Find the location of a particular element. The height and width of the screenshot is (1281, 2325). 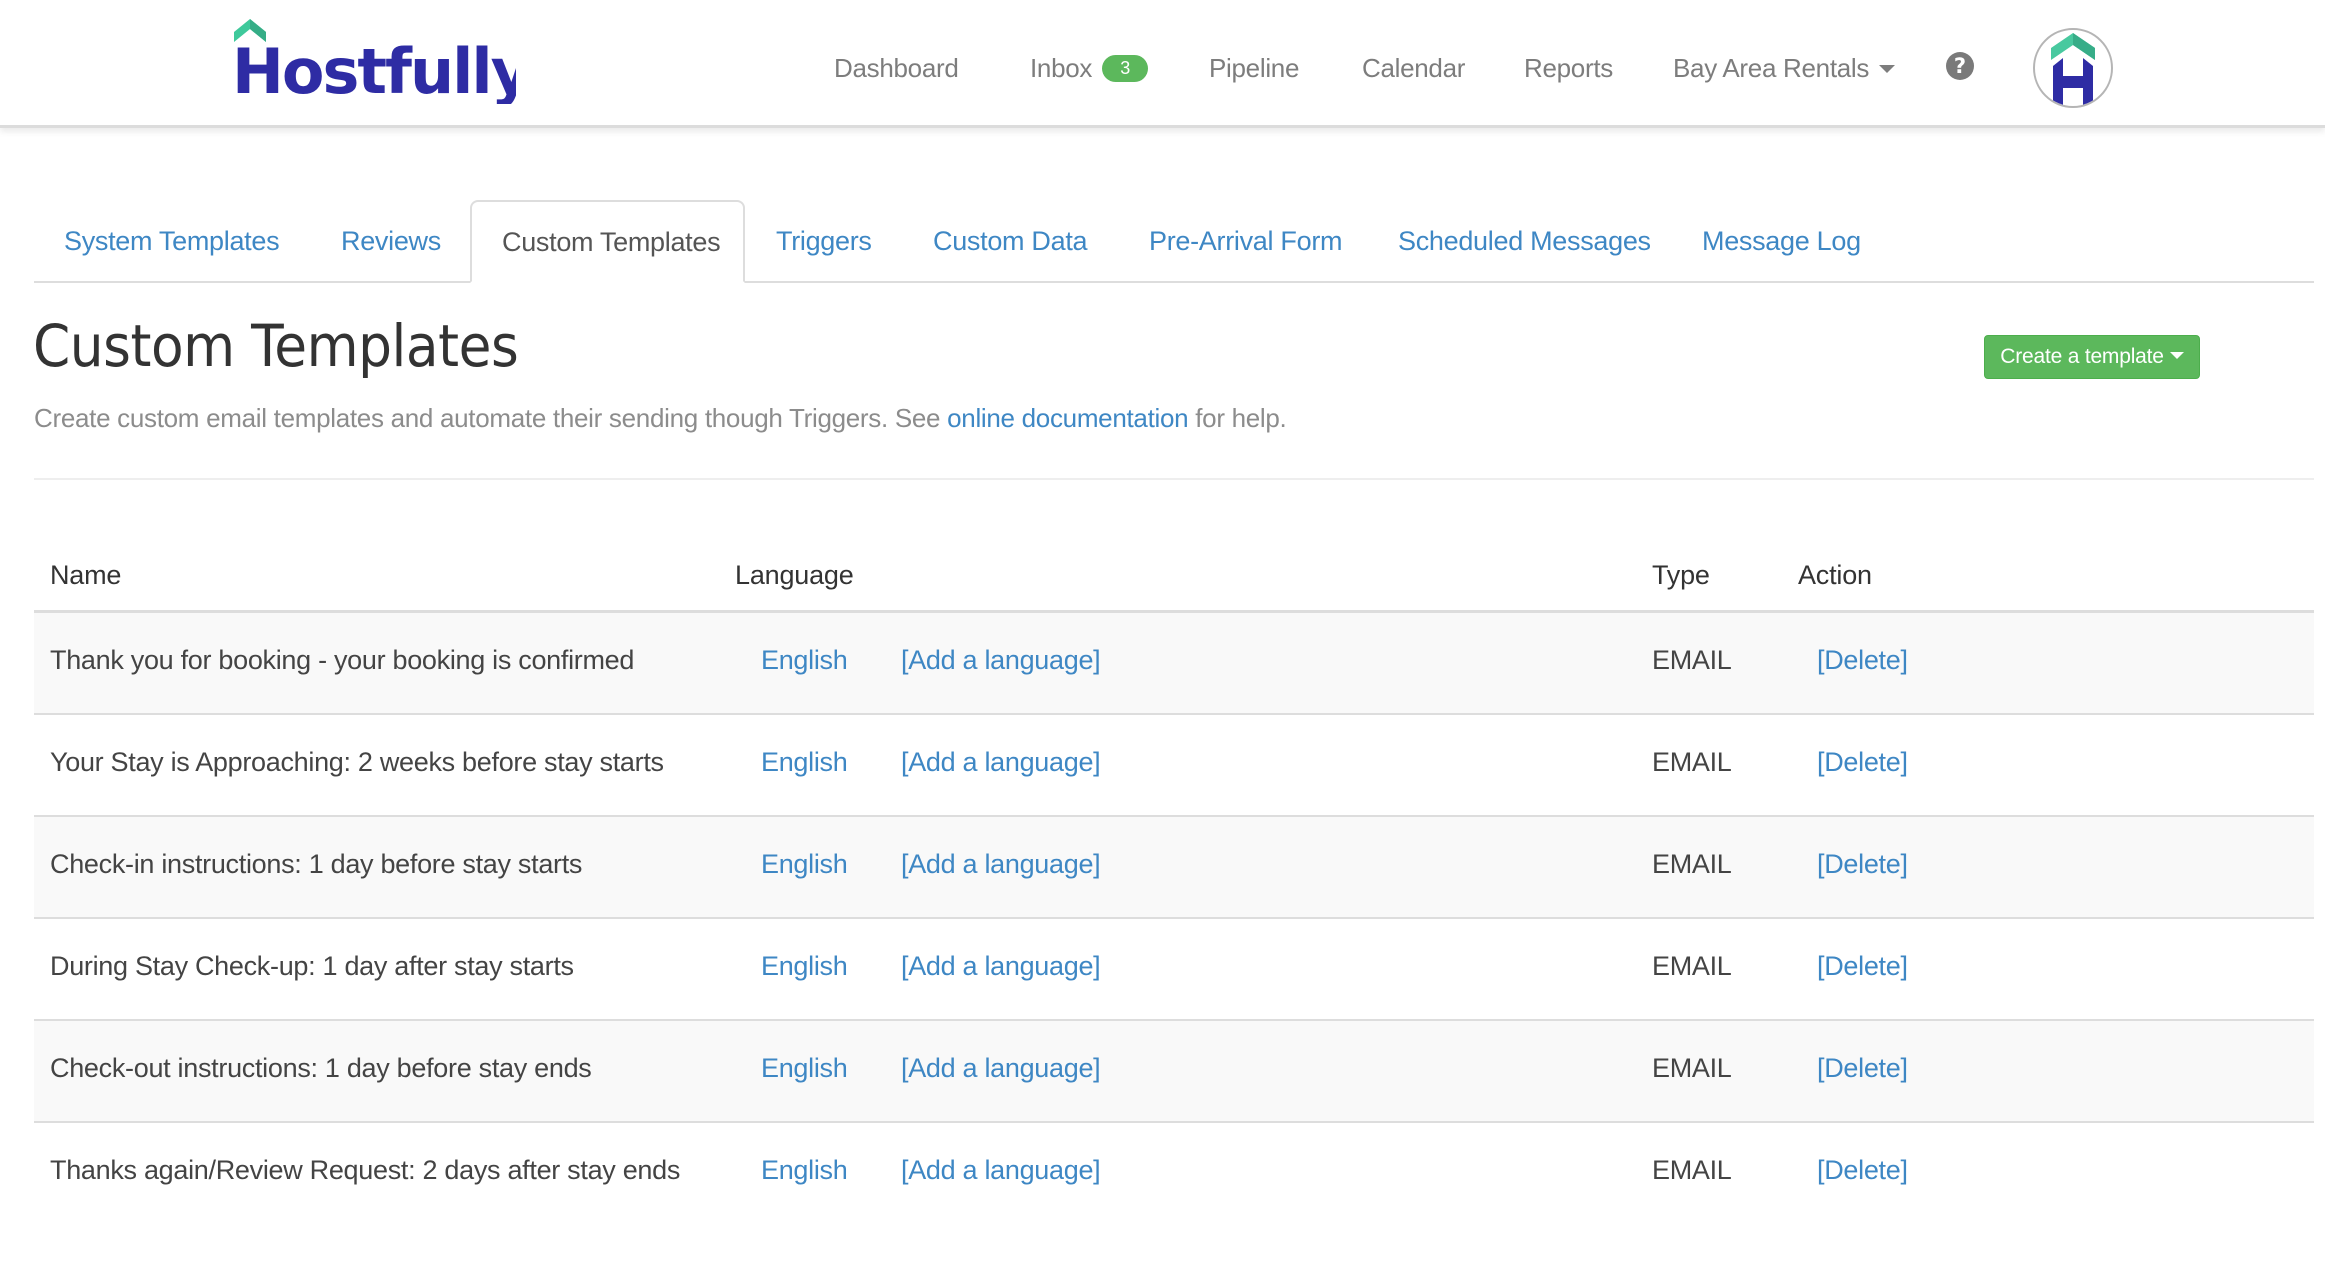

nav-calendar: Calendar is located at coordinates (1413, 68).